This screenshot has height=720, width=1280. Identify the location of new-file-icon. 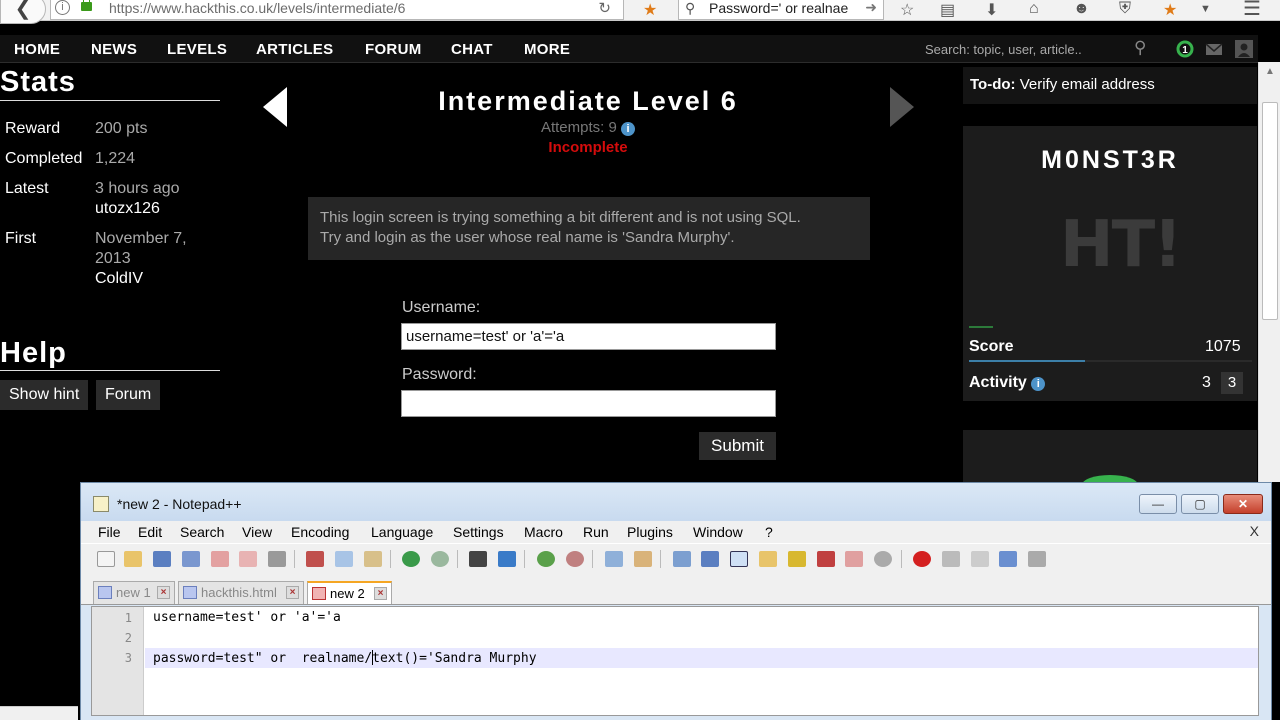
(106, 559).